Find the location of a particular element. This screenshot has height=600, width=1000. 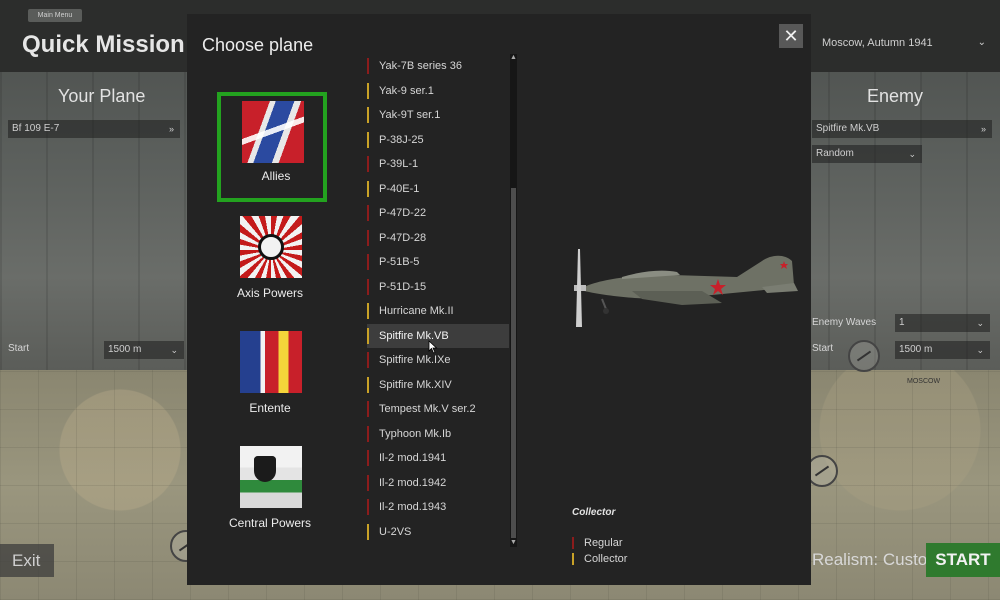

enemy-waves-value: 1 is located at coordinates (902, 322).